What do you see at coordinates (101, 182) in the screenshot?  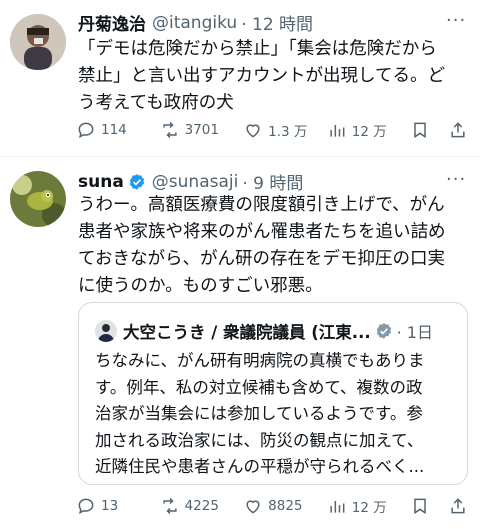 I see `author-name: suna` at bounding box center [101, 182].